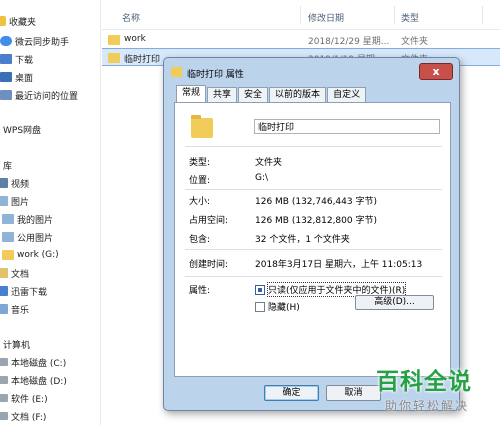  Describe the element at coordinates (427, 406) in the screenshot. I see `watermark-subtitle: 助你轻松解决` at that location.